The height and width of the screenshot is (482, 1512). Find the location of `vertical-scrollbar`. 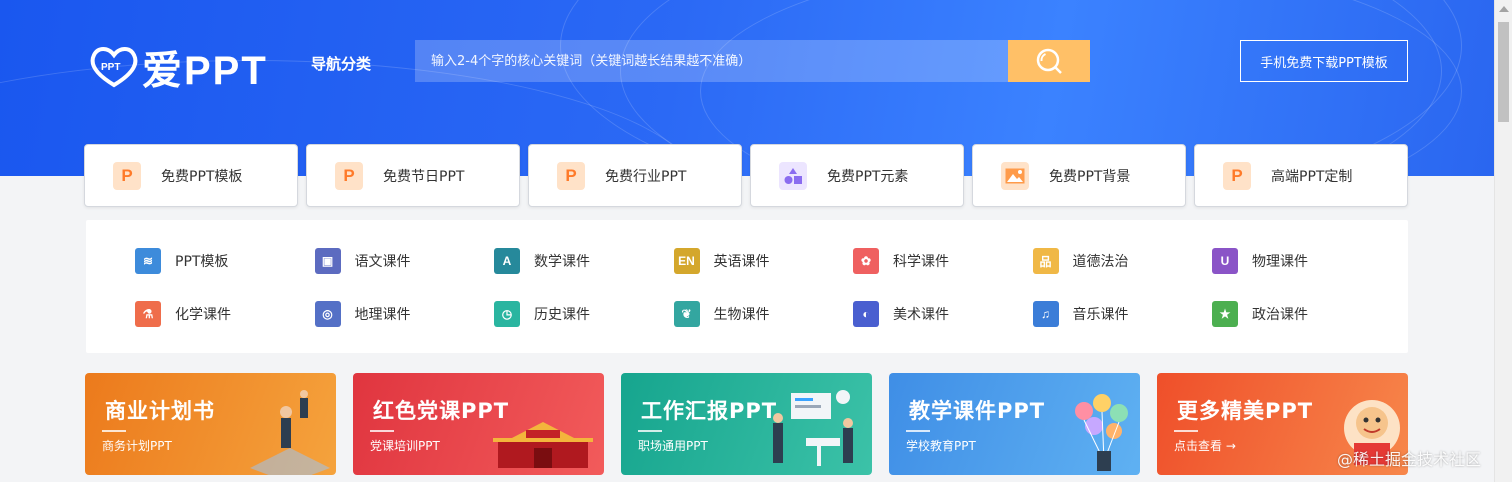

vertical-scrollbar is located at coordinates (1503, 241).